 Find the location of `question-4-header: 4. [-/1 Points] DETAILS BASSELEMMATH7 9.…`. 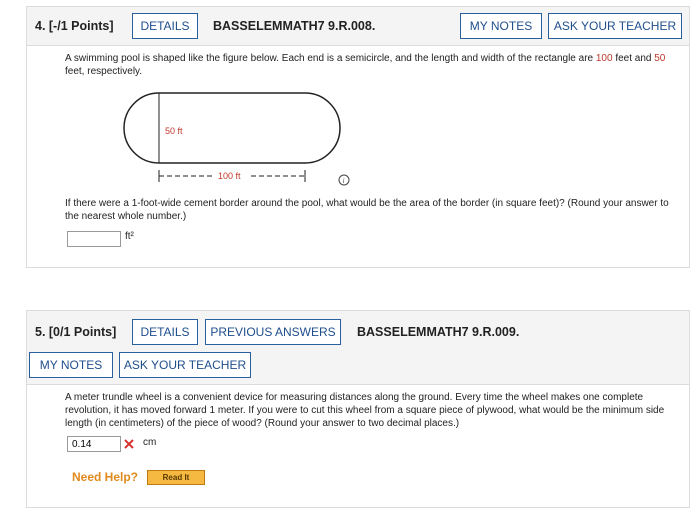

question-4-header: 4. [-/1 Points] DETAILS BASSELEMMATH7 9.… is located at coordinates (358, 26).